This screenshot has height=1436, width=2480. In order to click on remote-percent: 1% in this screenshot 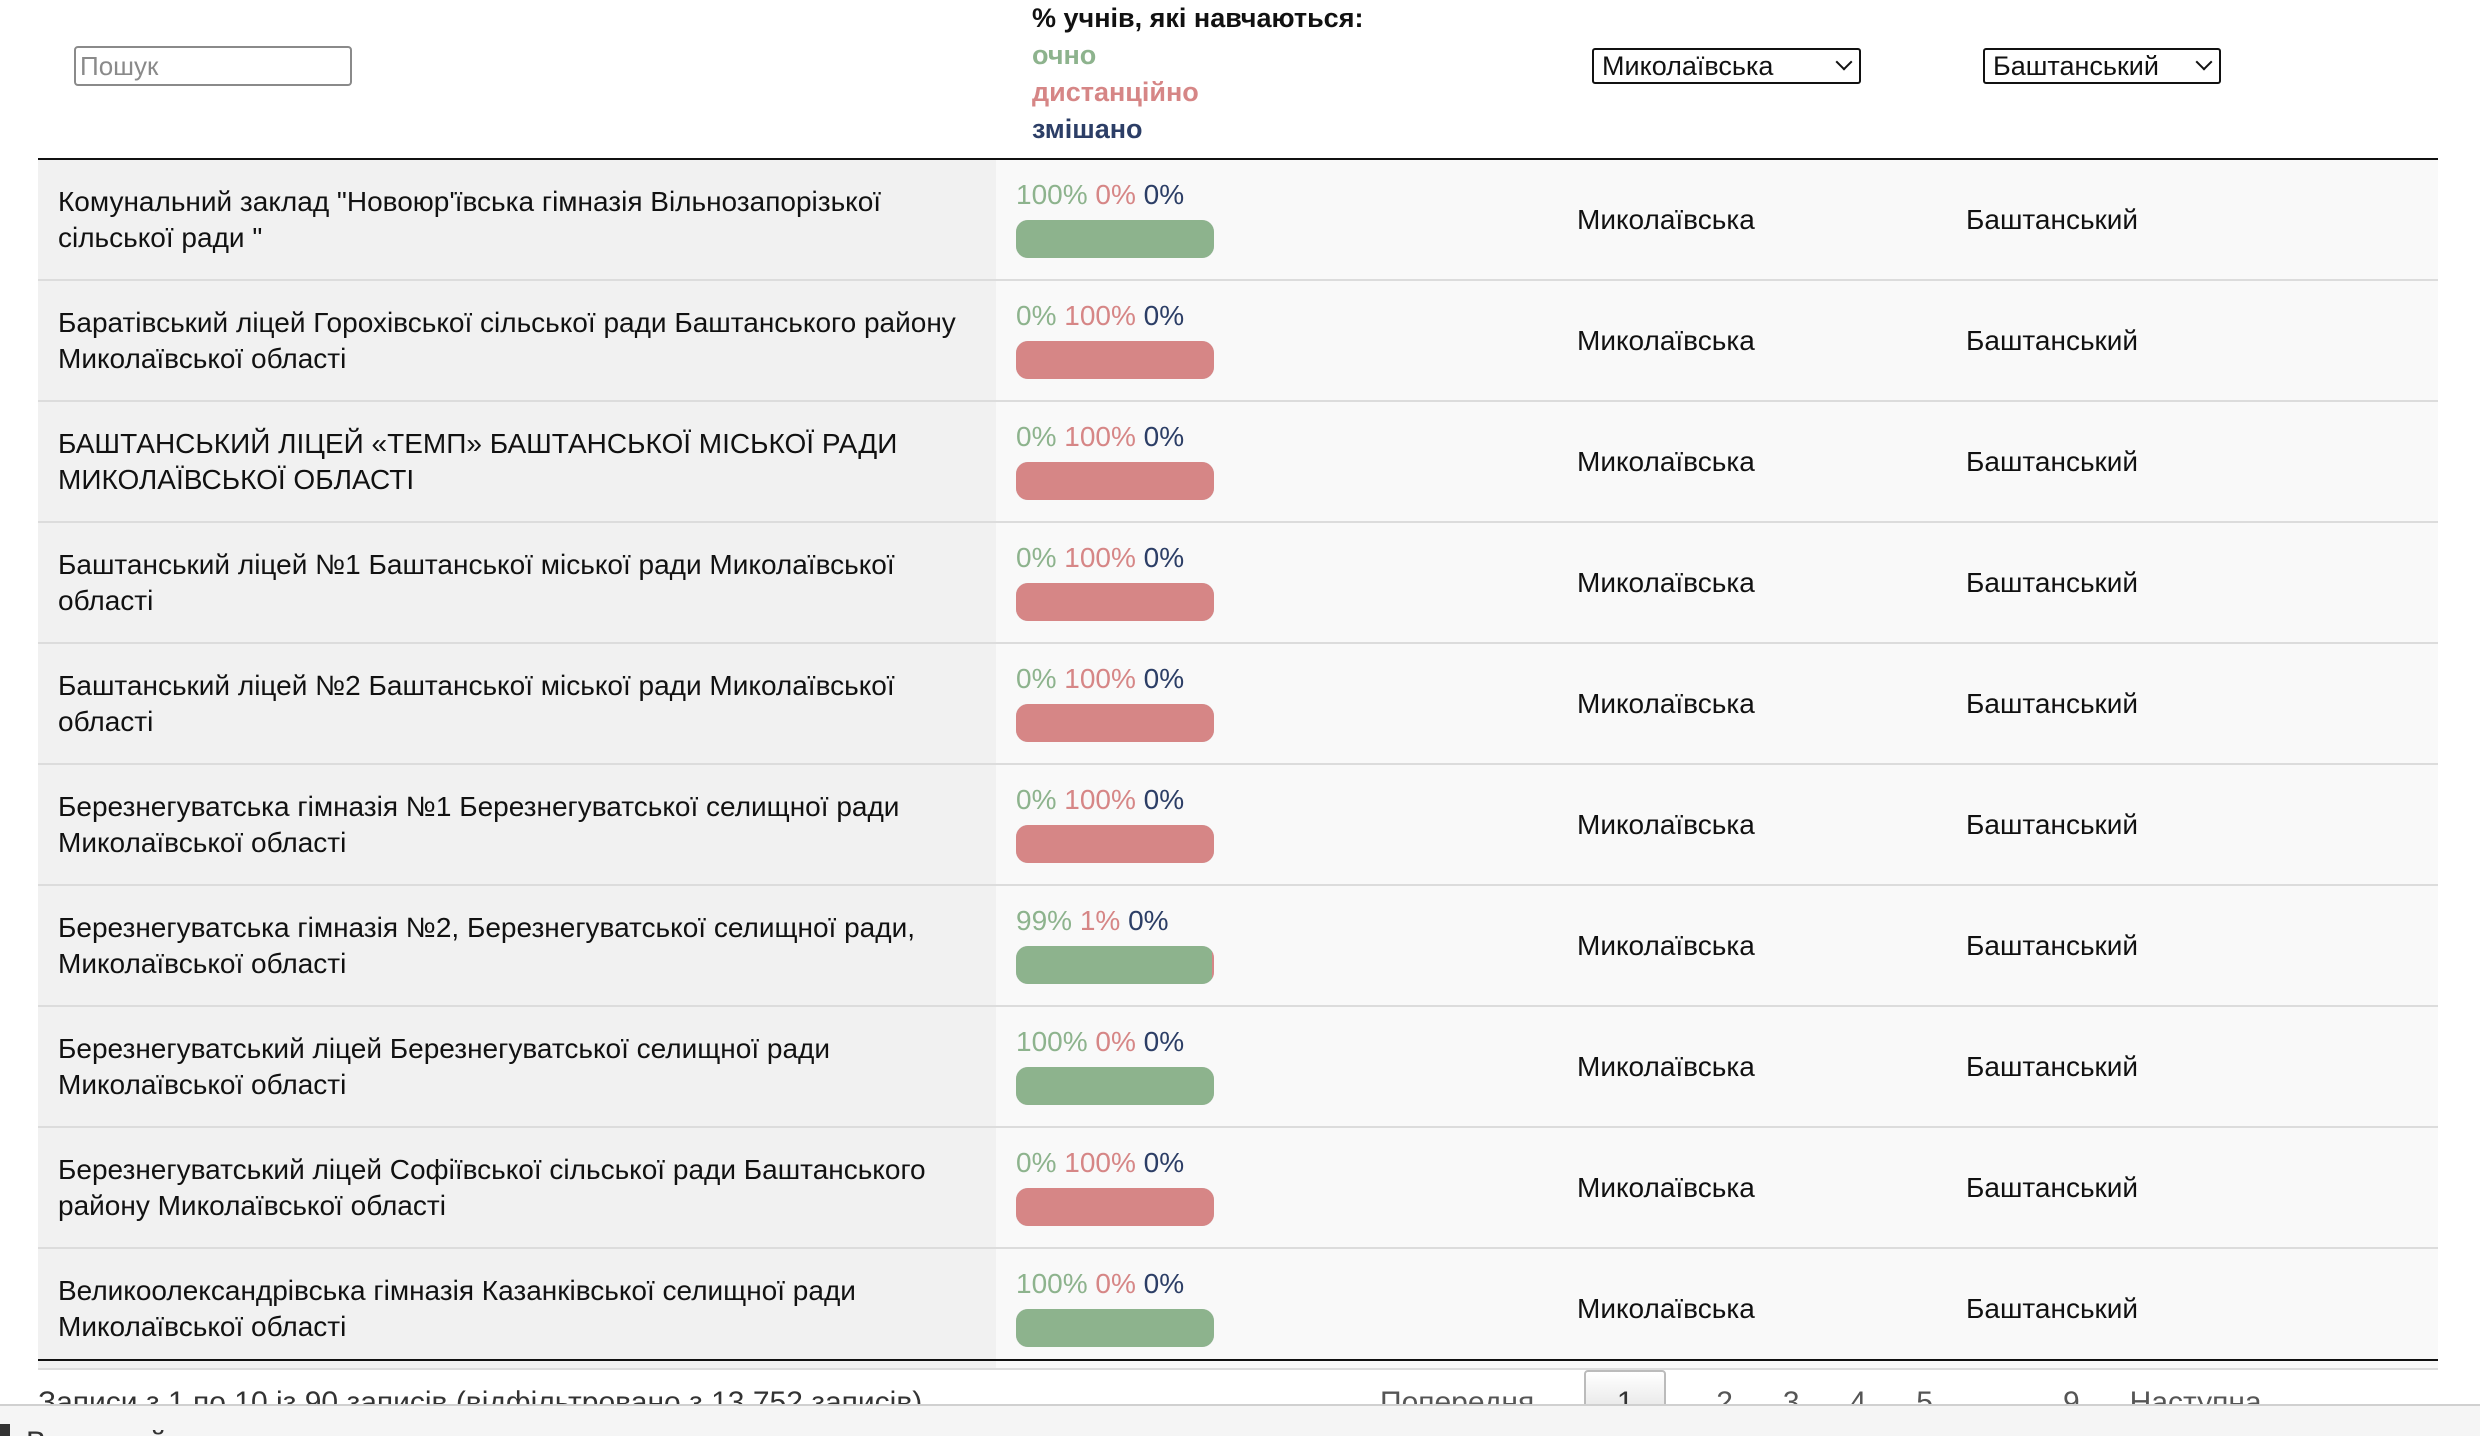, I will do `click(1100, 920)`.